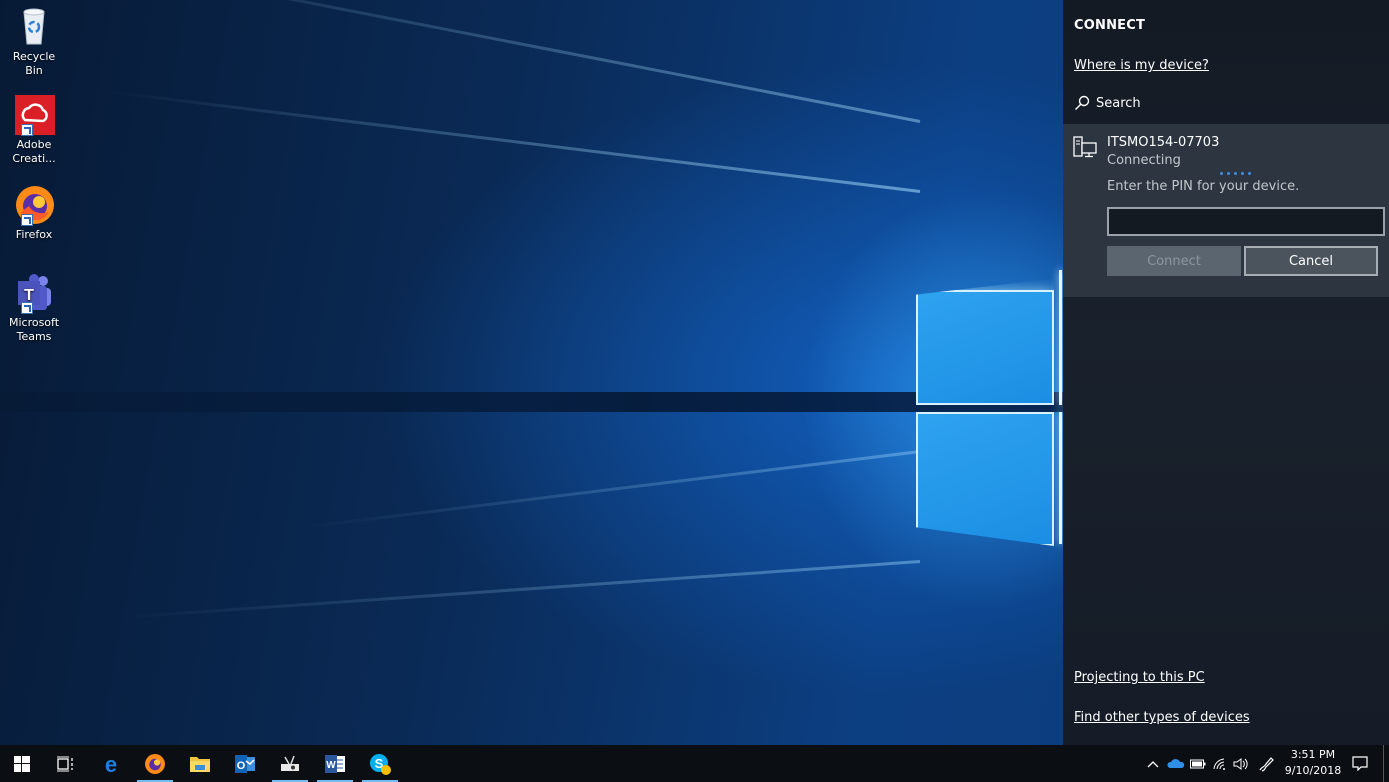 This screenshot has width=1389, height=782. I want to click on taskbar-outlook: O, so click(245, 763).